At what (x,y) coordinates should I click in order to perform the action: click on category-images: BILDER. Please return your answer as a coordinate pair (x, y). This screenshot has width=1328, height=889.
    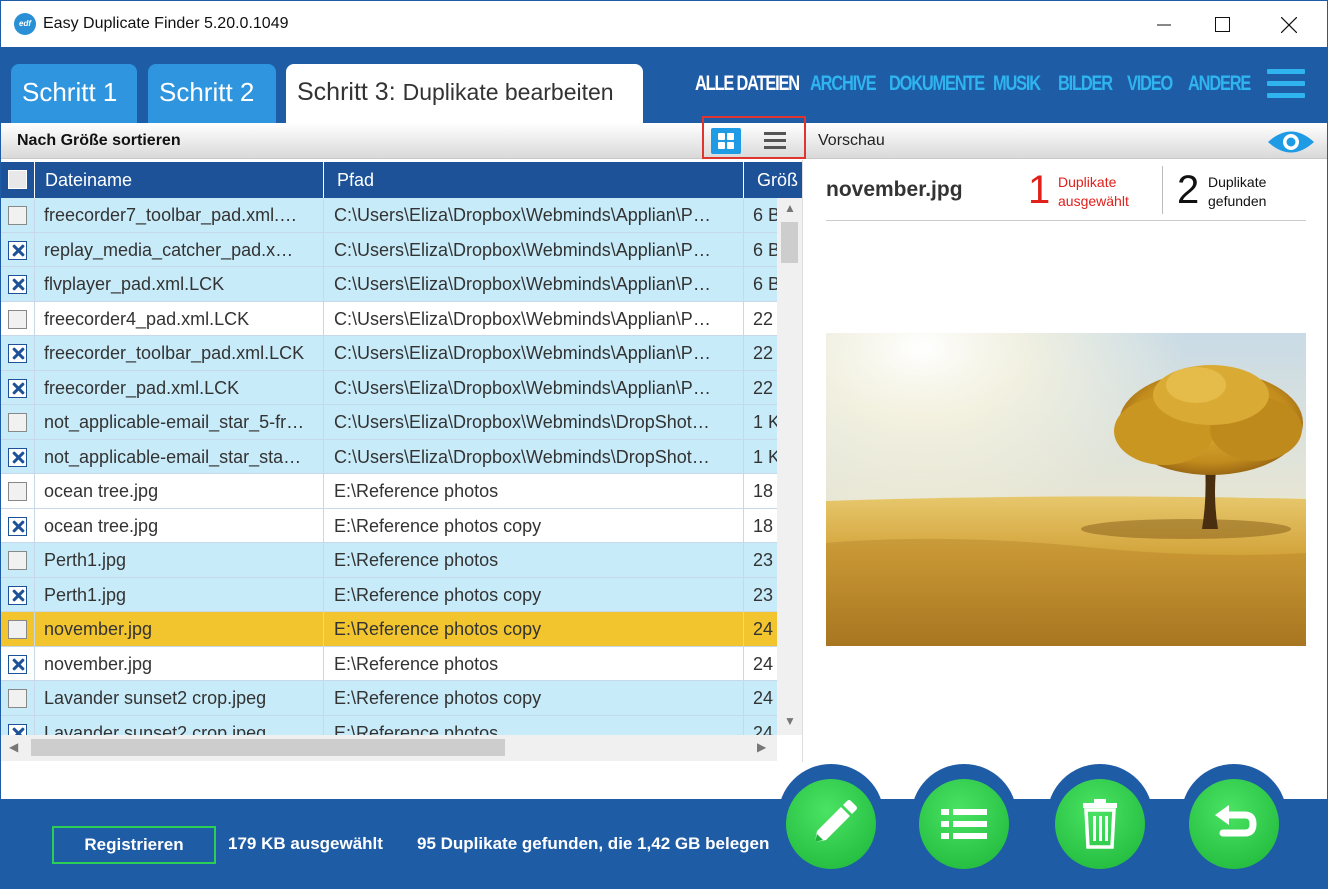
    Looking at the image, I should click on (1085, 84).